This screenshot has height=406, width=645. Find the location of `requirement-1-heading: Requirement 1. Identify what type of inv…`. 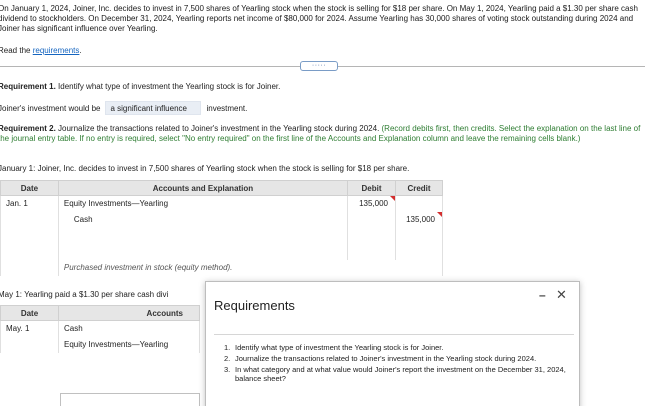

requirement-1-heading: Requirement 1. Identify what type of inv… is located at coordinates (140, 86).